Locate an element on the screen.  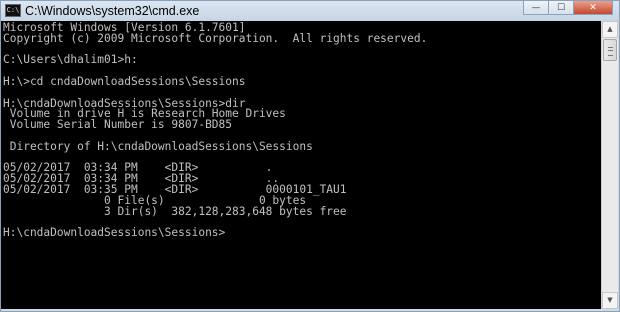
scroll-thumb is located at coordinates (610, 50).